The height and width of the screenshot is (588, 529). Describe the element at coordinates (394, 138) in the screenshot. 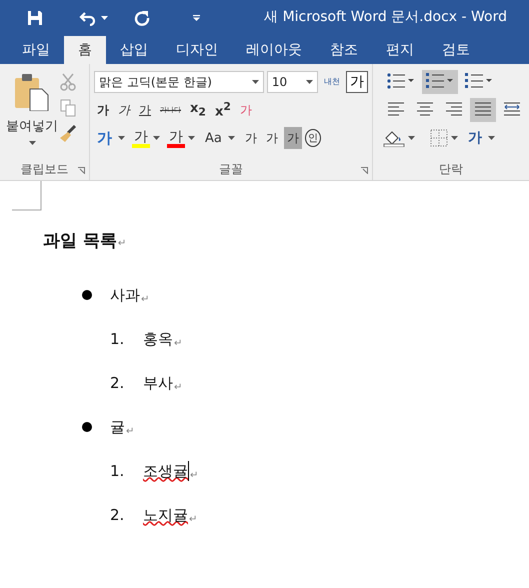

I see `shading-icon` at that location.